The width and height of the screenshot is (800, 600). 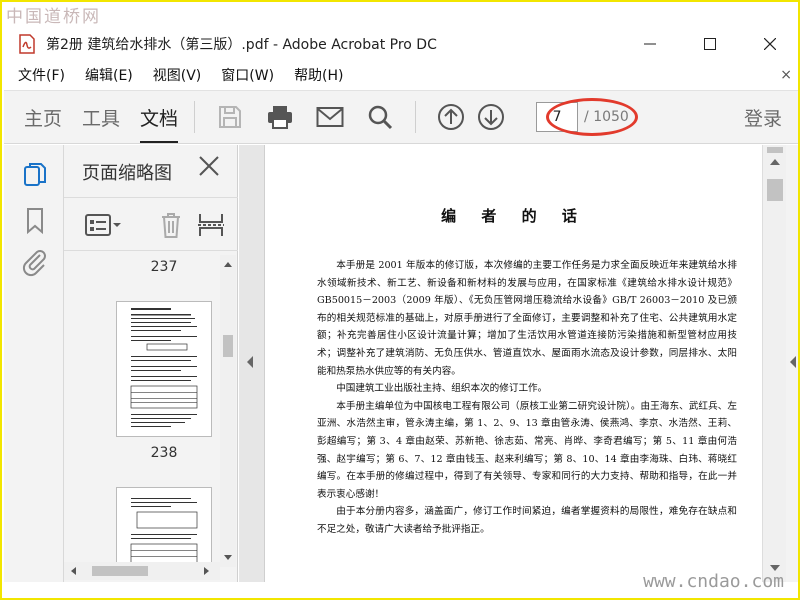 What do you see at coordinates (514, 216) in the screenshot?
I see `page-heading: 编 者 的 话` at bounding box center [514, 216].